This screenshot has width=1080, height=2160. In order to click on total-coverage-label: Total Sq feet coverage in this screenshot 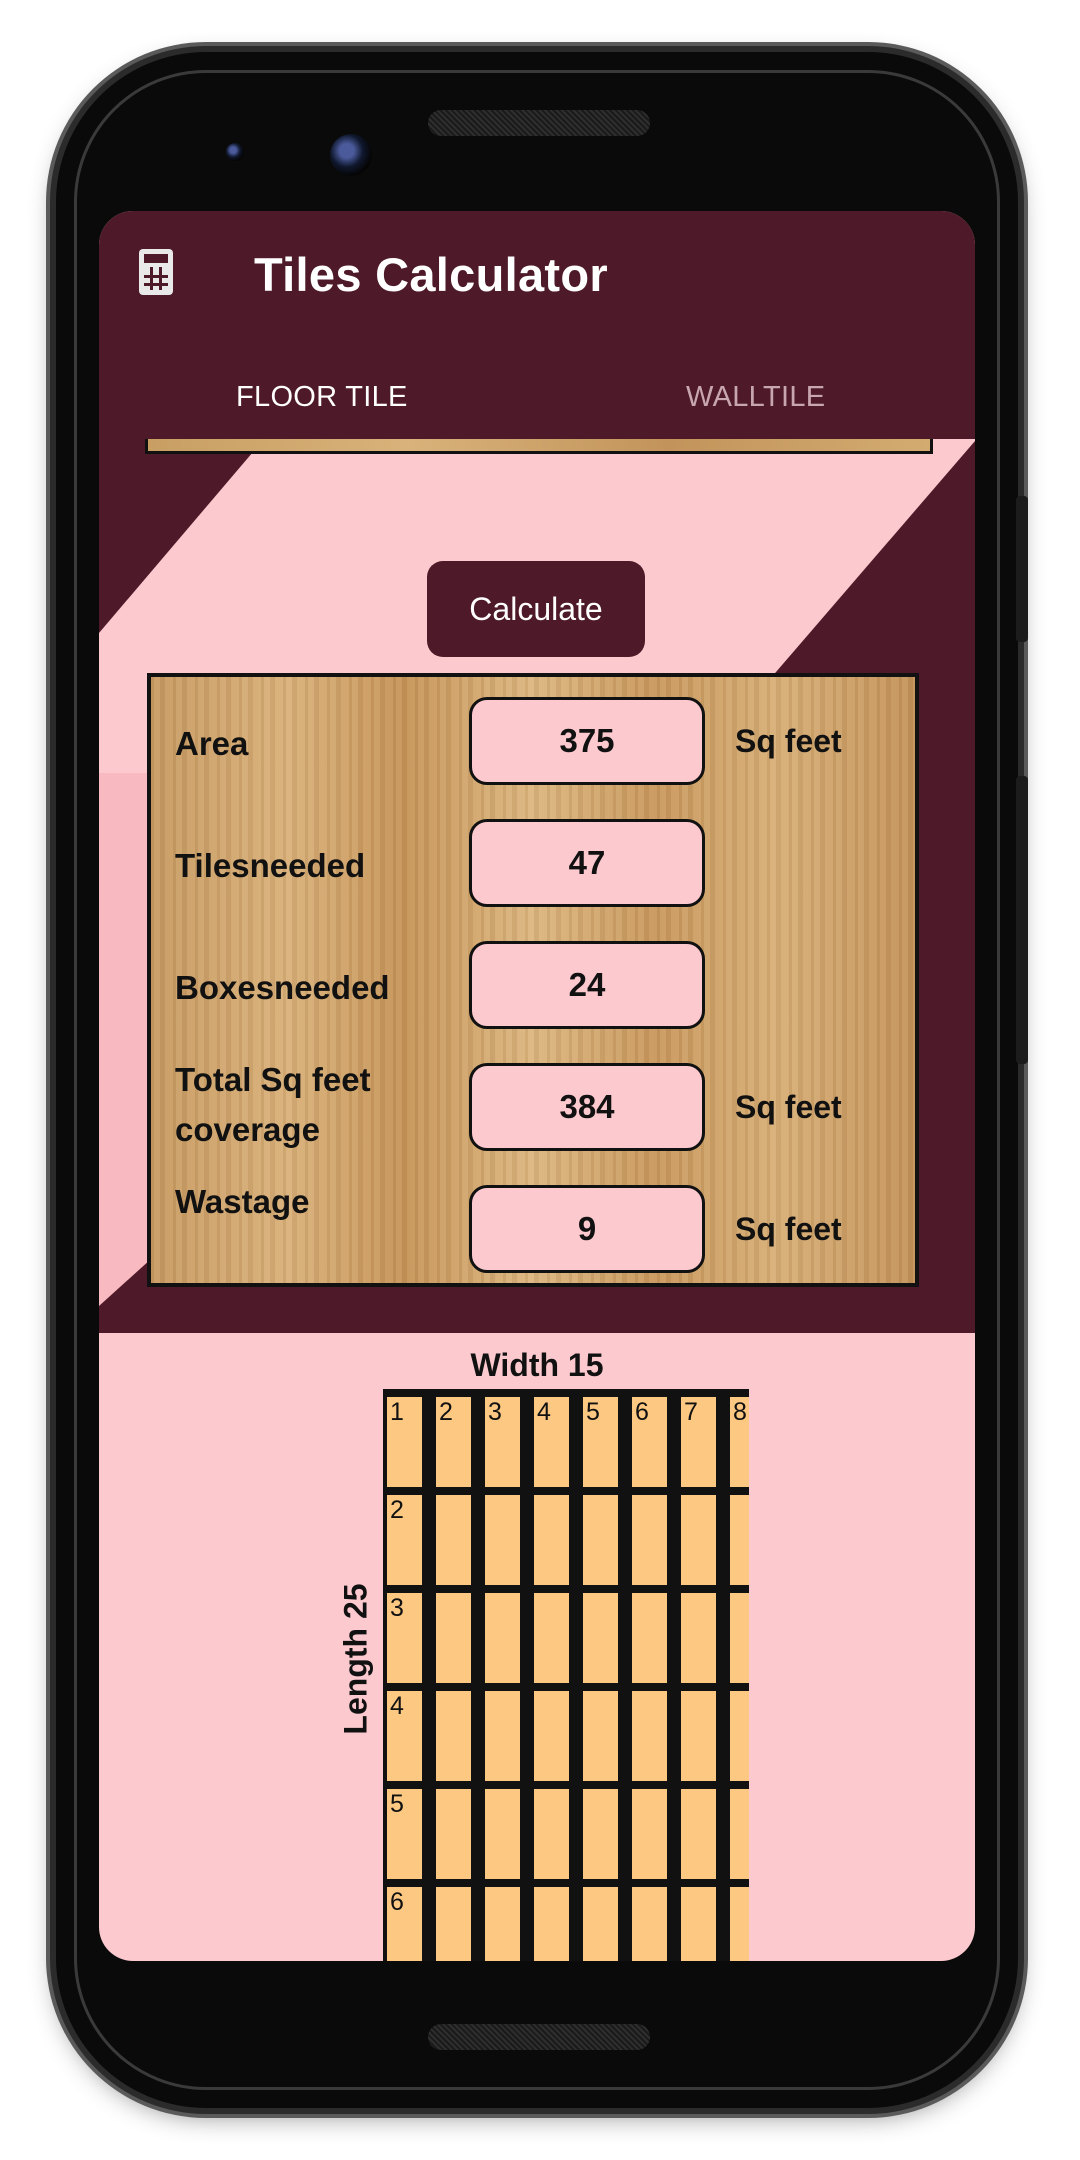, I will do `click(273, 1104)`.